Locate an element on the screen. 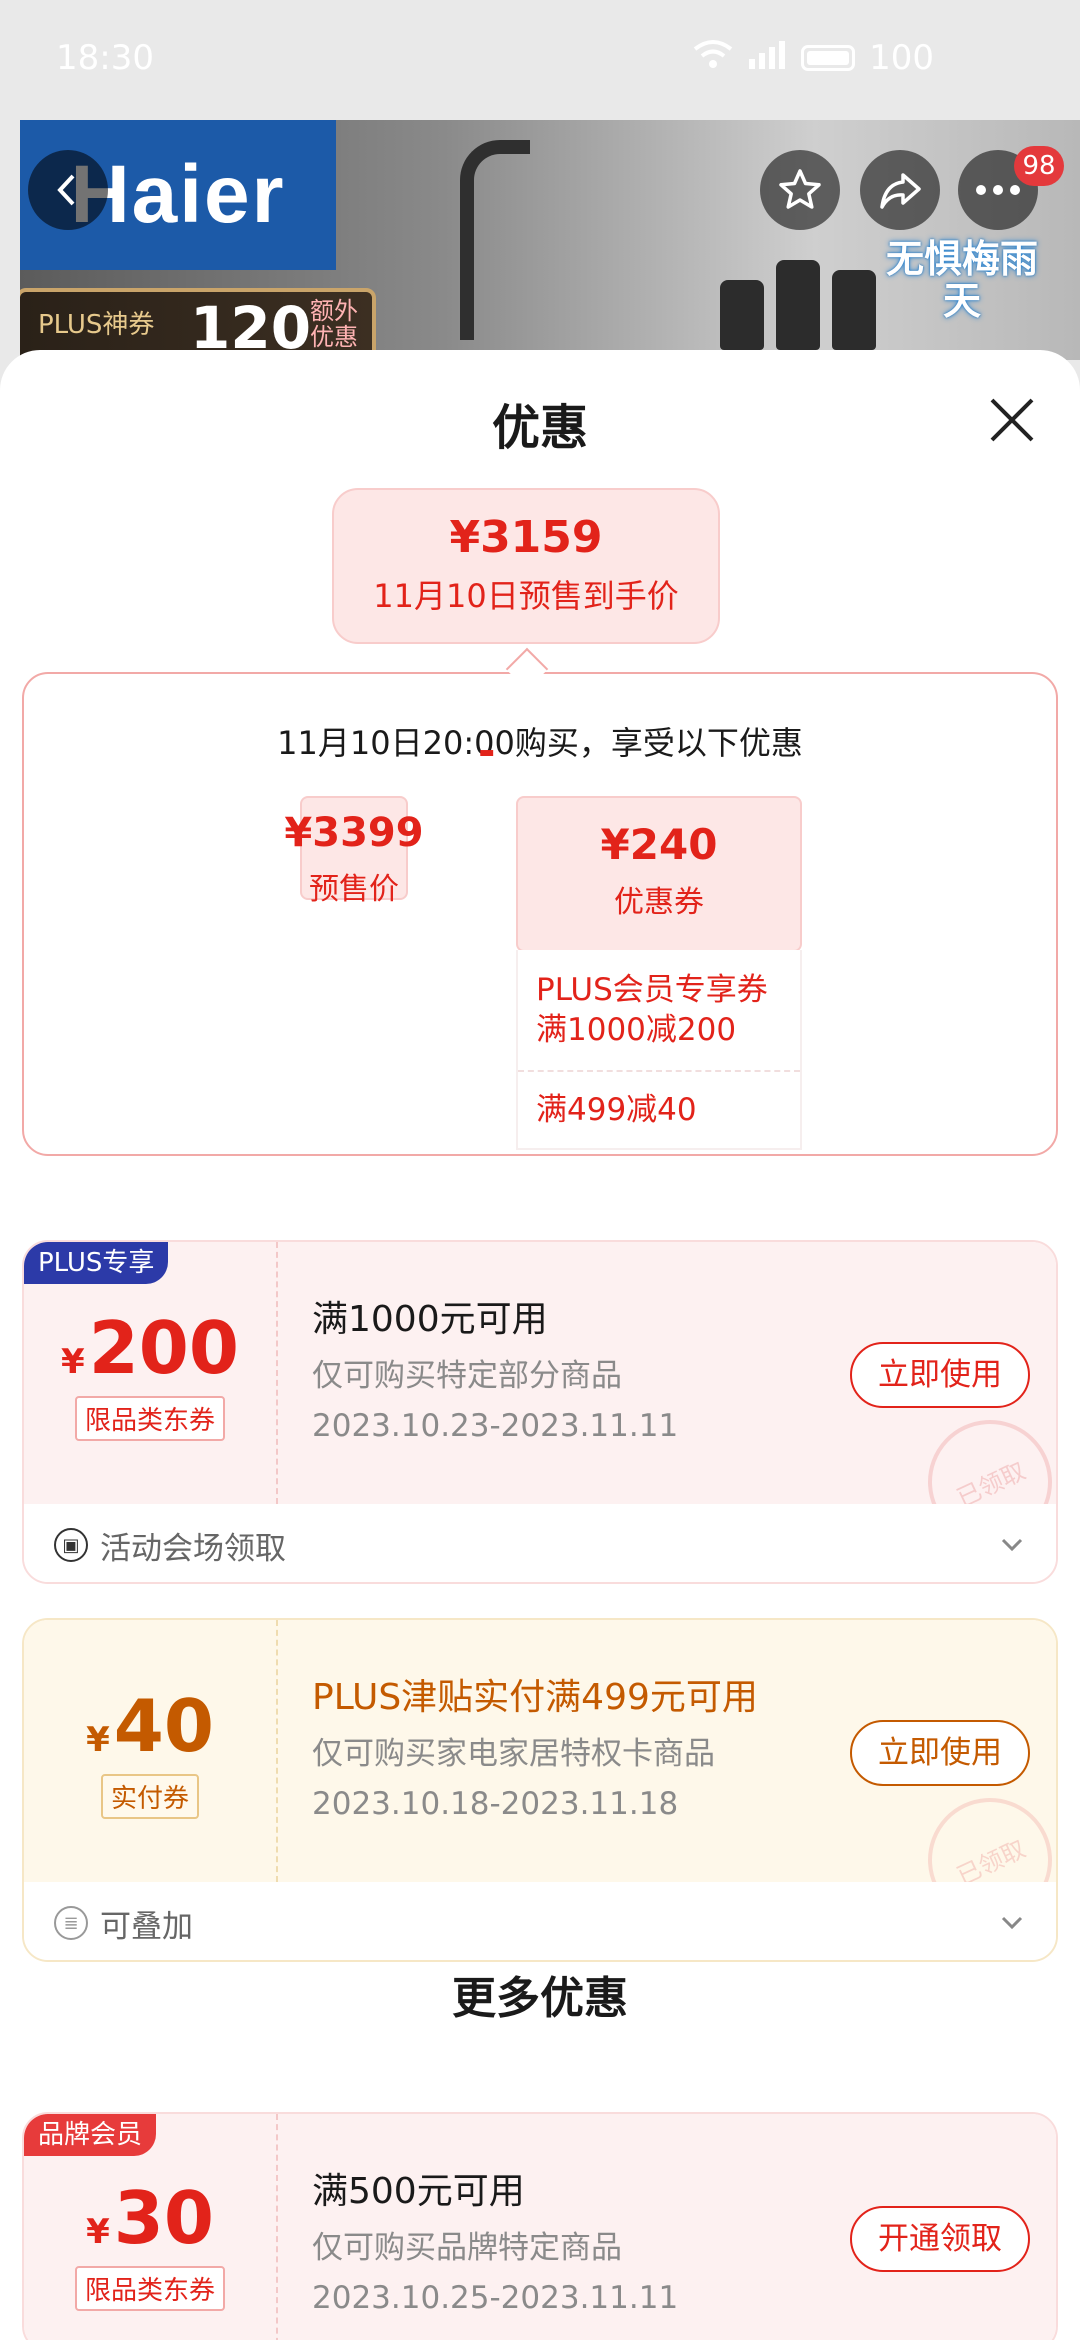 The width and height of the screenshot is (1080, 2340). faucet-illustration is located at coordinates (495, 240).